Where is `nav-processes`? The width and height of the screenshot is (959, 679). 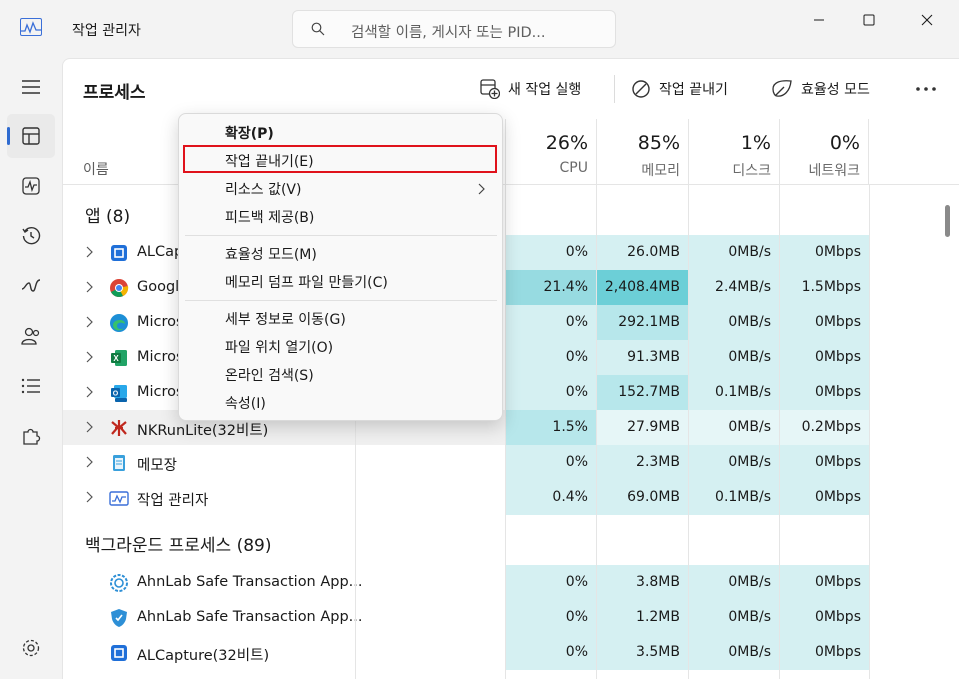
nav-processes is located at coordinates (31, 136).